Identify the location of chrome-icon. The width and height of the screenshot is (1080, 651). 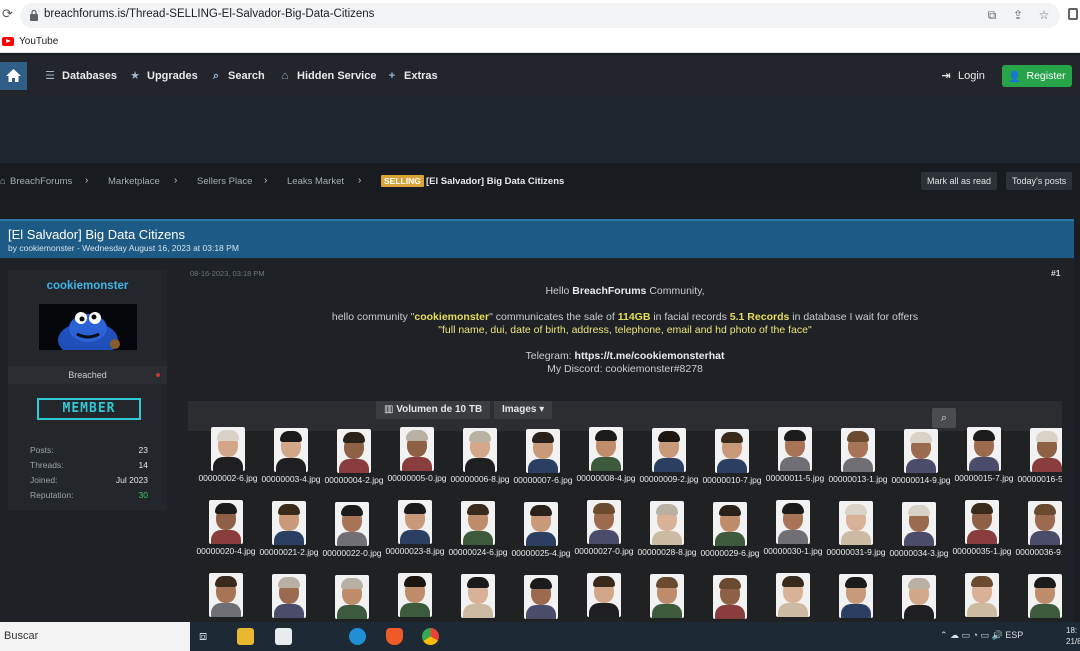
(430, 636).